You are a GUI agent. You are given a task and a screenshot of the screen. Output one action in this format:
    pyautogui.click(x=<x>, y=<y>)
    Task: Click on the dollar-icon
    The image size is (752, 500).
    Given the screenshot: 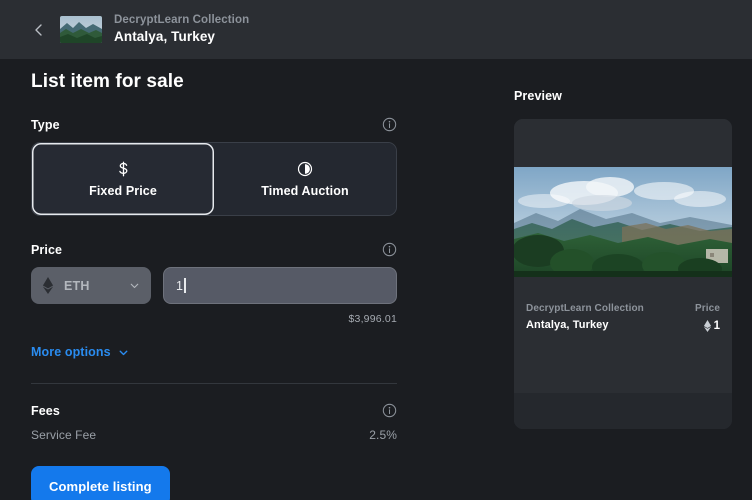 What is the action you would take?
    pyautogui.click(x=123, y=169)
    